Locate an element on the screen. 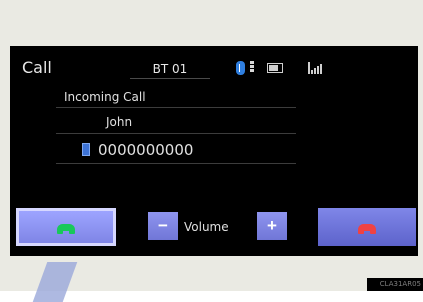 Image resolution: width=423 pixels, height=302 pixels. caller-number-row: 0000000000 is located at coordinates (176, 150).